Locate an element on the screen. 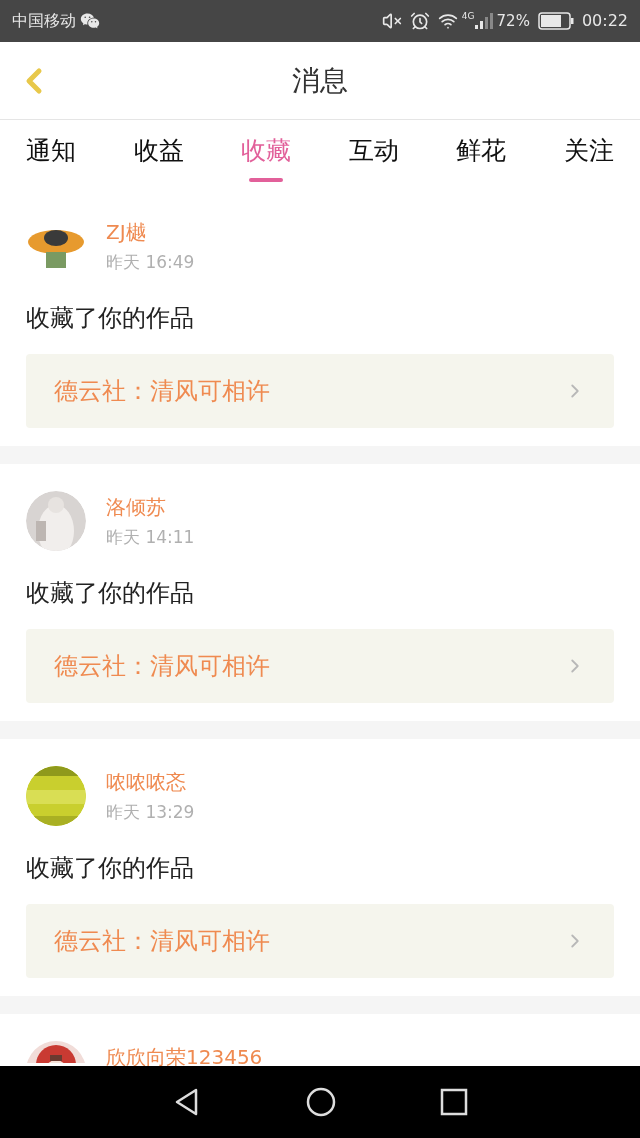 The height and width of the screenshot is (1138, 640). battery-percent: 72% is located at coordinates (513, 21).